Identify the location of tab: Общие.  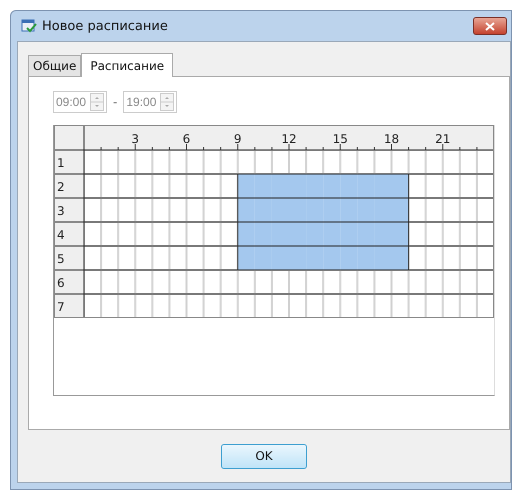
(55, 65).